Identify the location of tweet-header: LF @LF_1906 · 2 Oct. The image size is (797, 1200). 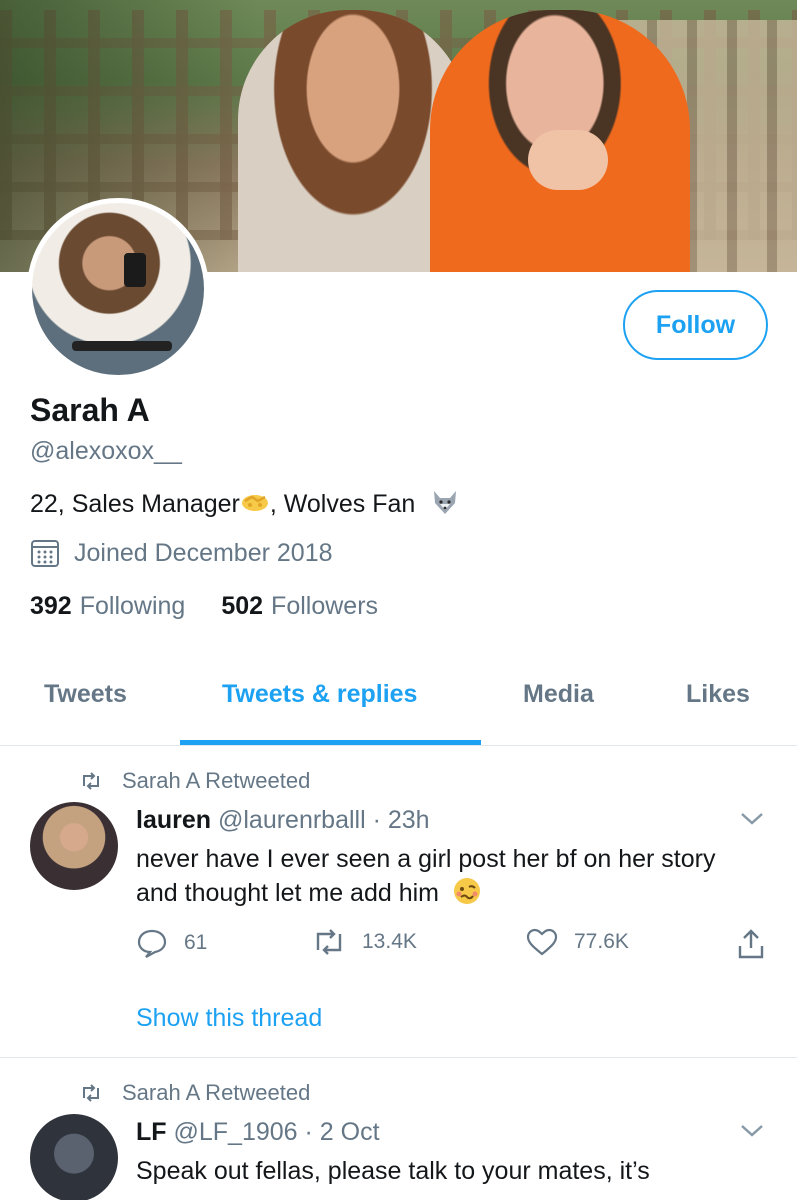
(258, 1132).